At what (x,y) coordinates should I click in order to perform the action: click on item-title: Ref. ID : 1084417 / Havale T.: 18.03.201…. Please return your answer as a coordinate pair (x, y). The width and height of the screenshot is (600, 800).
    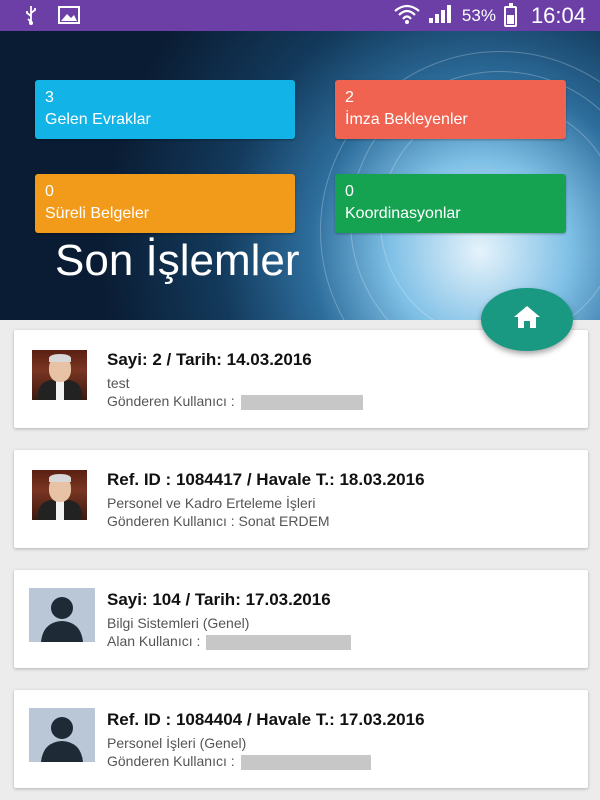
    Looking at the image, I should click on (266, 479).